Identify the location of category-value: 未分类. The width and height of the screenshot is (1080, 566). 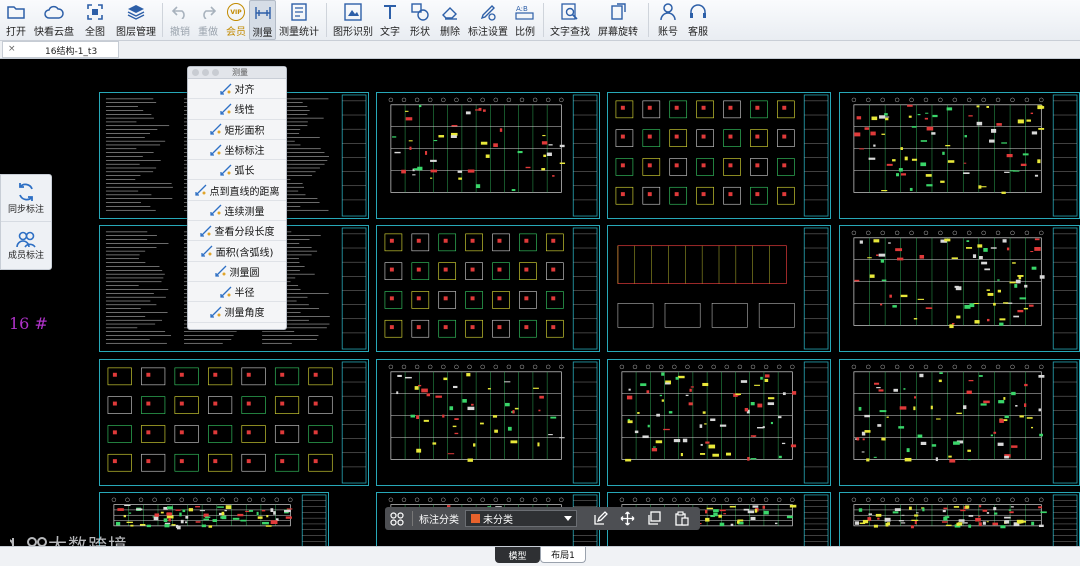
(498, 520).